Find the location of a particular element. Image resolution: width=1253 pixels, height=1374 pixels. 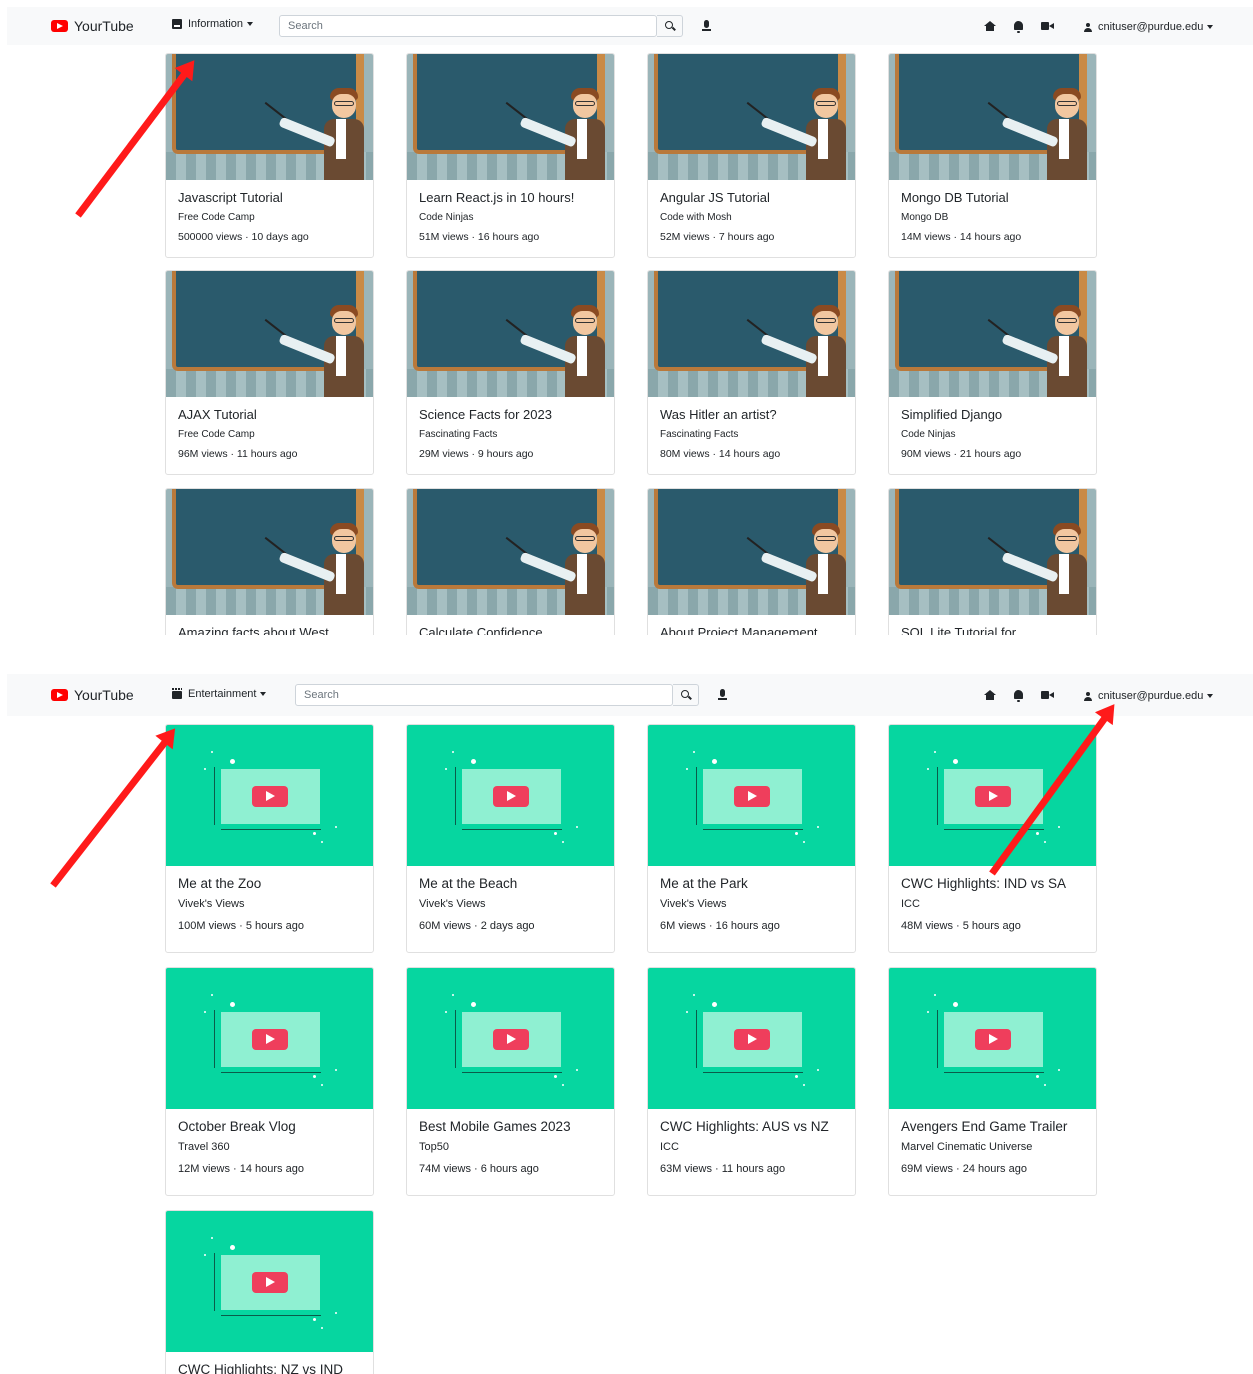

video-title: Javascript Tutorial is located at coordinates (269, 198).